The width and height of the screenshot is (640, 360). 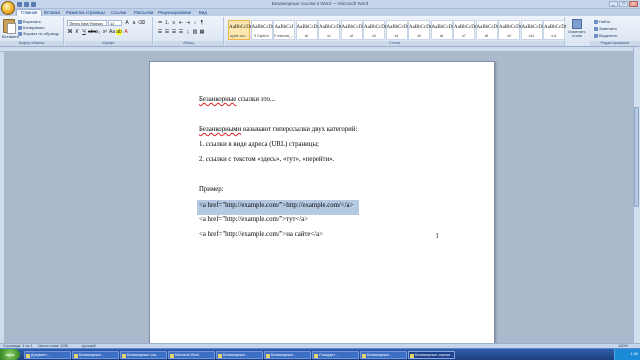 I want to click on shading-icon: ▨, so click(x=195, y=32).